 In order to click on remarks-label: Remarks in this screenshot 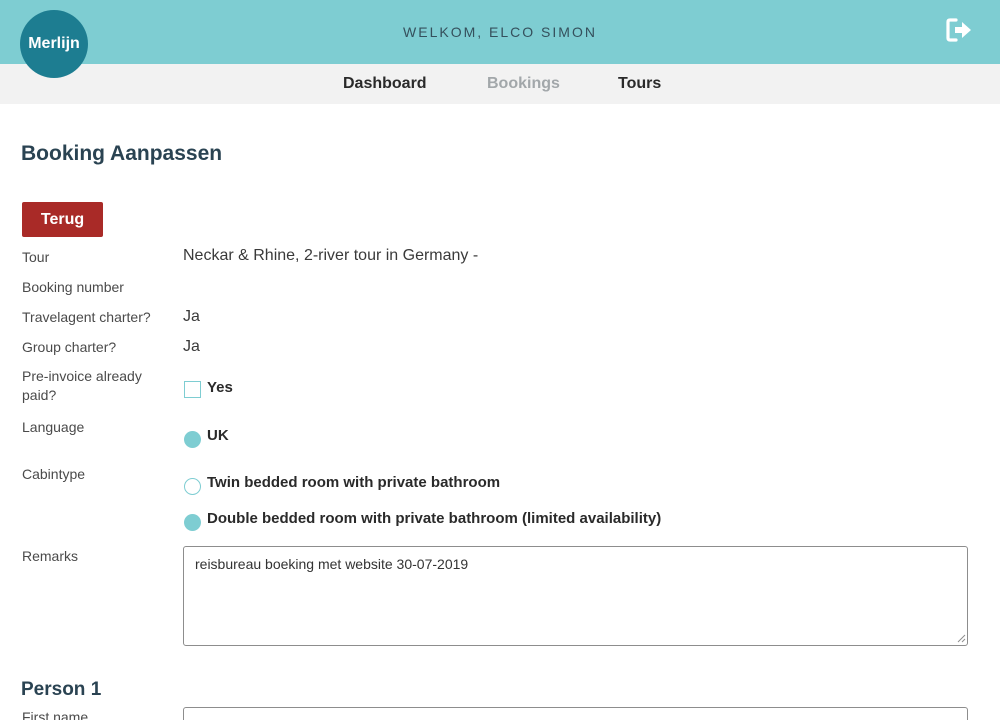, I will do `click(50, 556)`.